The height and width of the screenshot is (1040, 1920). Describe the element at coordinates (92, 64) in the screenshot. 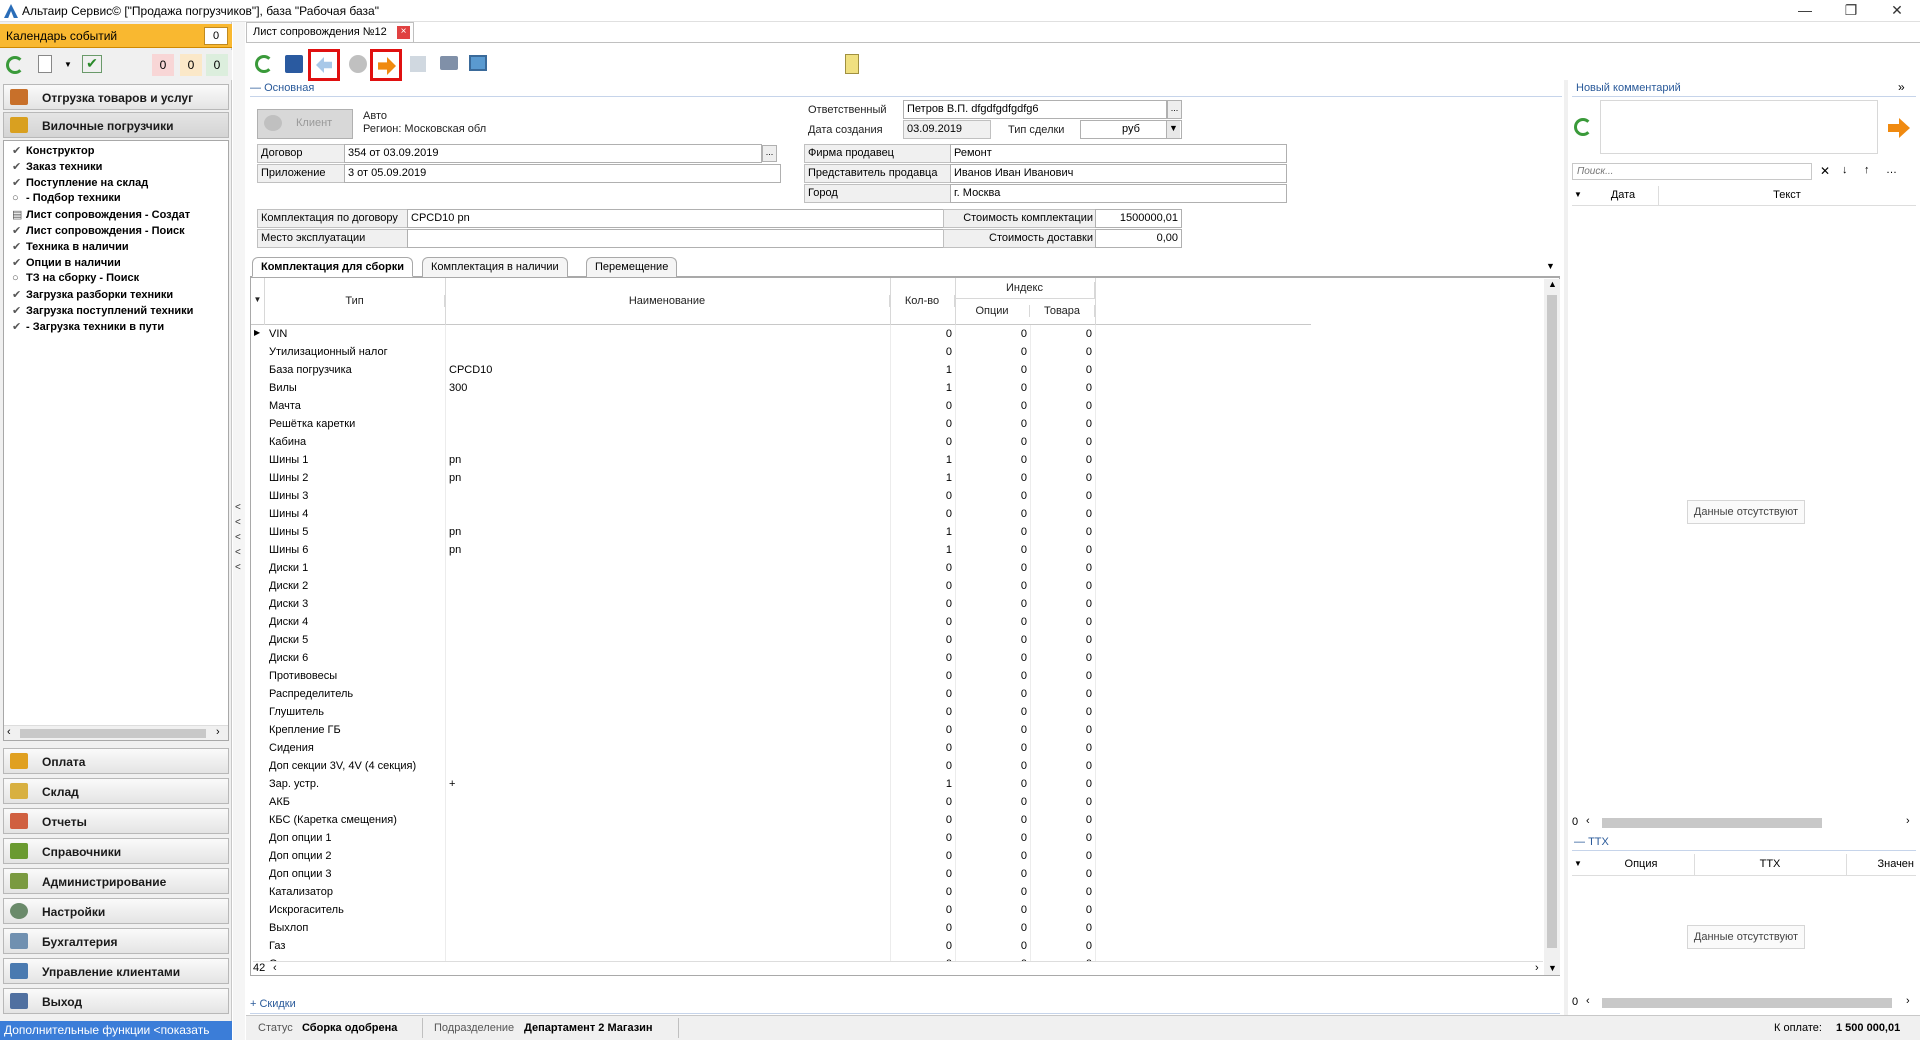

I see `checklist-icon: ✔` at that location.